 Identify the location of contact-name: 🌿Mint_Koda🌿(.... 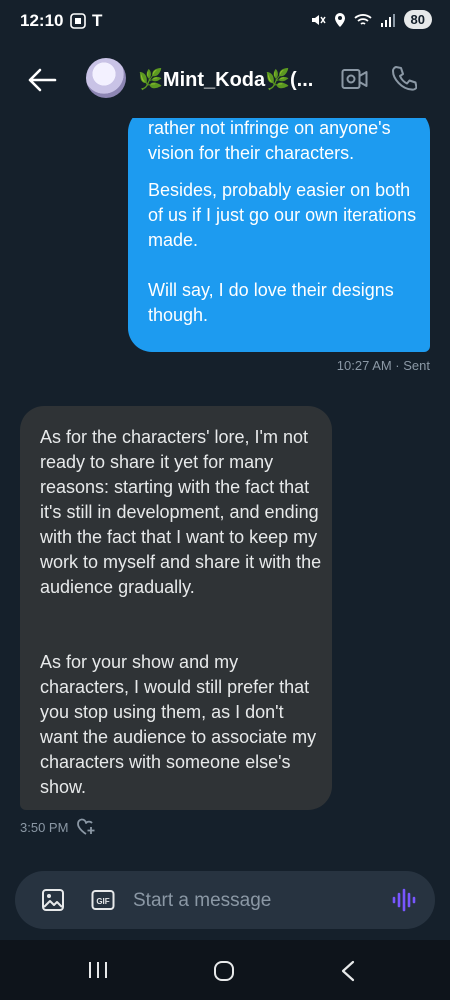
(225, 79).